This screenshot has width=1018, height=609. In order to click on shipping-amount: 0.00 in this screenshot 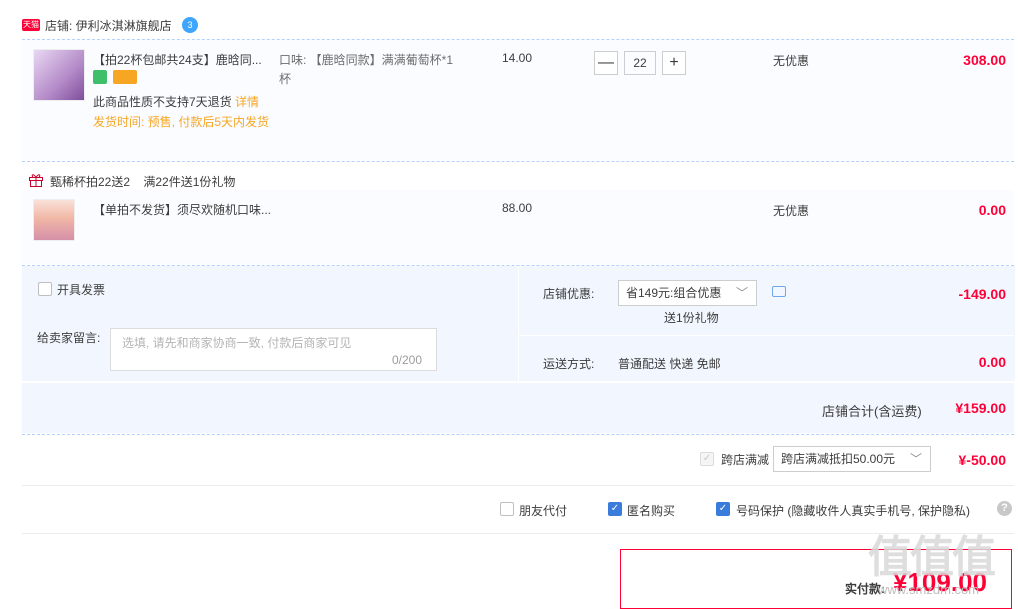, I will do `click(992, 362)`.